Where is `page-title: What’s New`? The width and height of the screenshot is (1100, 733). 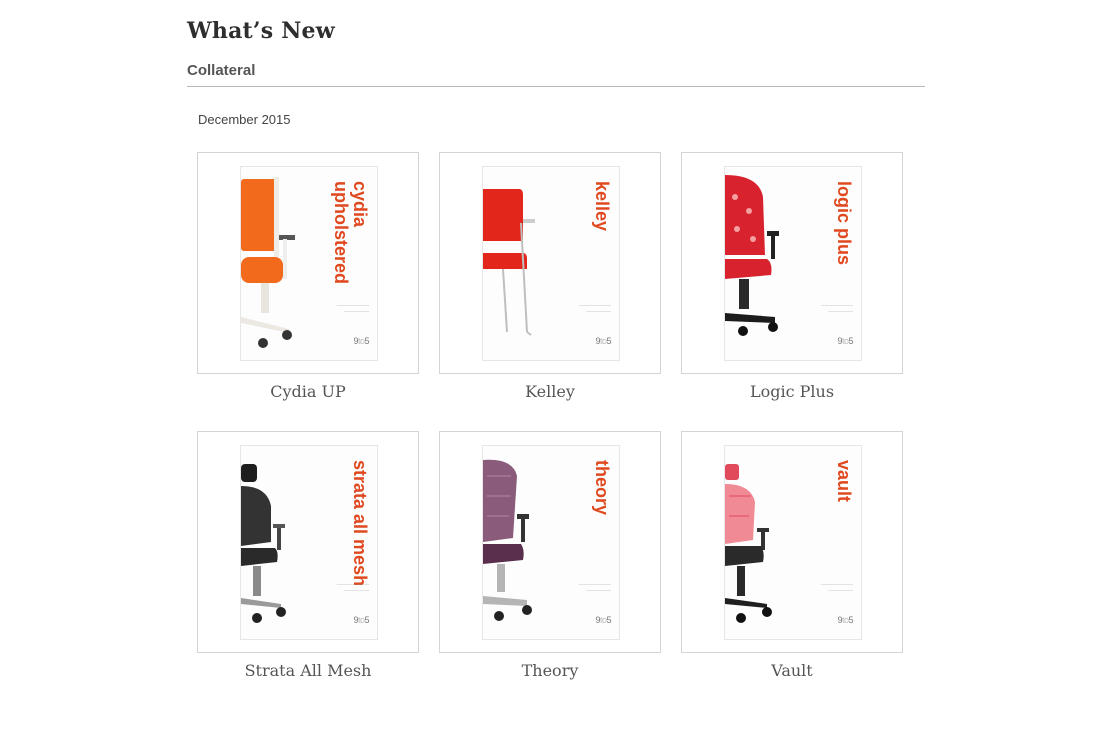
page-title: What’s New is located at coordinates (261, 31).